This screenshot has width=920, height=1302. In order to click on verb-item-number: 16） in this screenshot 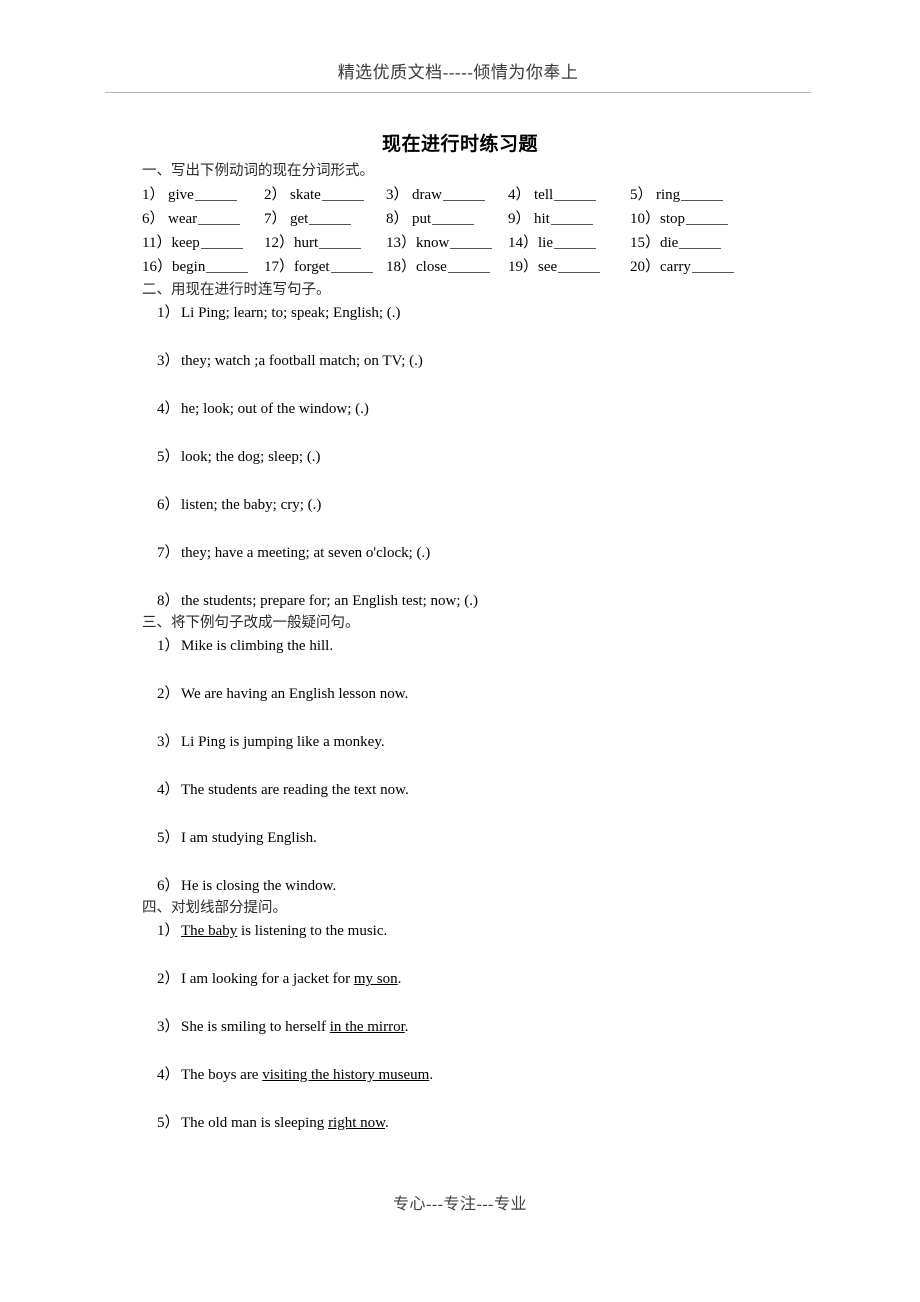, I will do `click(157, 267)`.